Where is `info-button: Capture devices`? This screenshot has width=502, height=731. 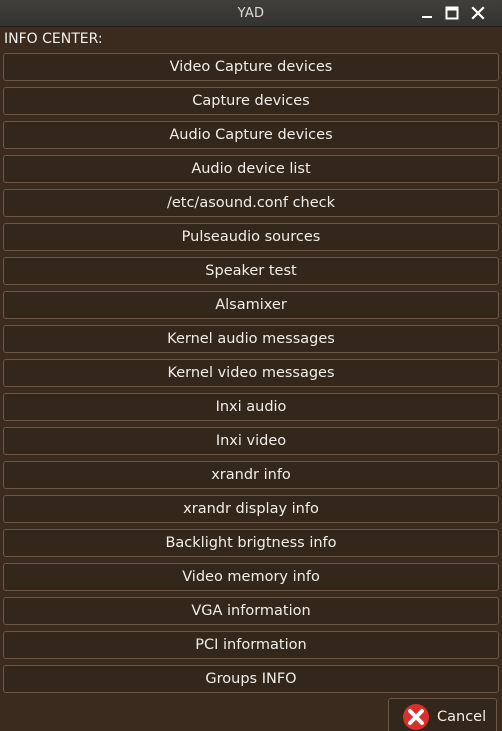
info-button: Capture devices is located at coordinates (251, 101).